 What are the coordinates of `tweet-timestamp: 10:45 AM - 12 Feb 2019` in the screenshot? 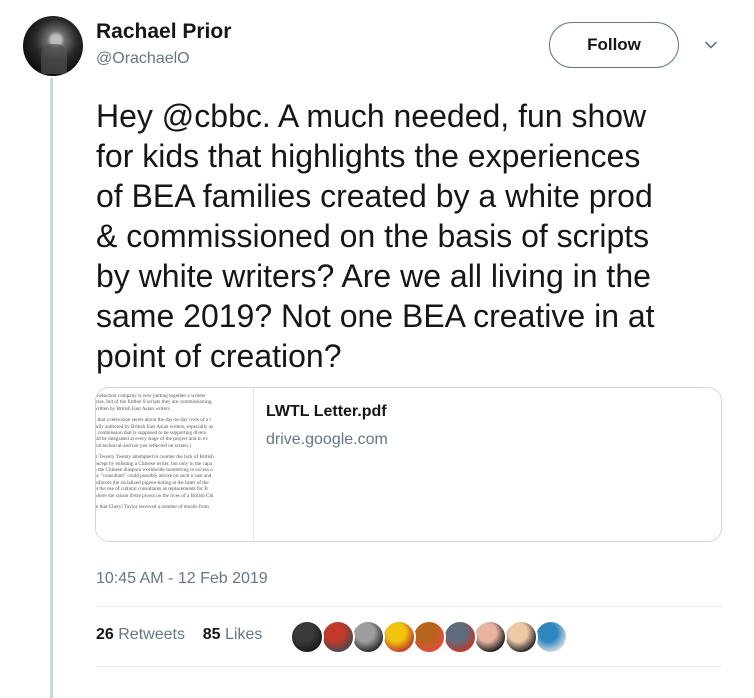 It's located at (182, 579).